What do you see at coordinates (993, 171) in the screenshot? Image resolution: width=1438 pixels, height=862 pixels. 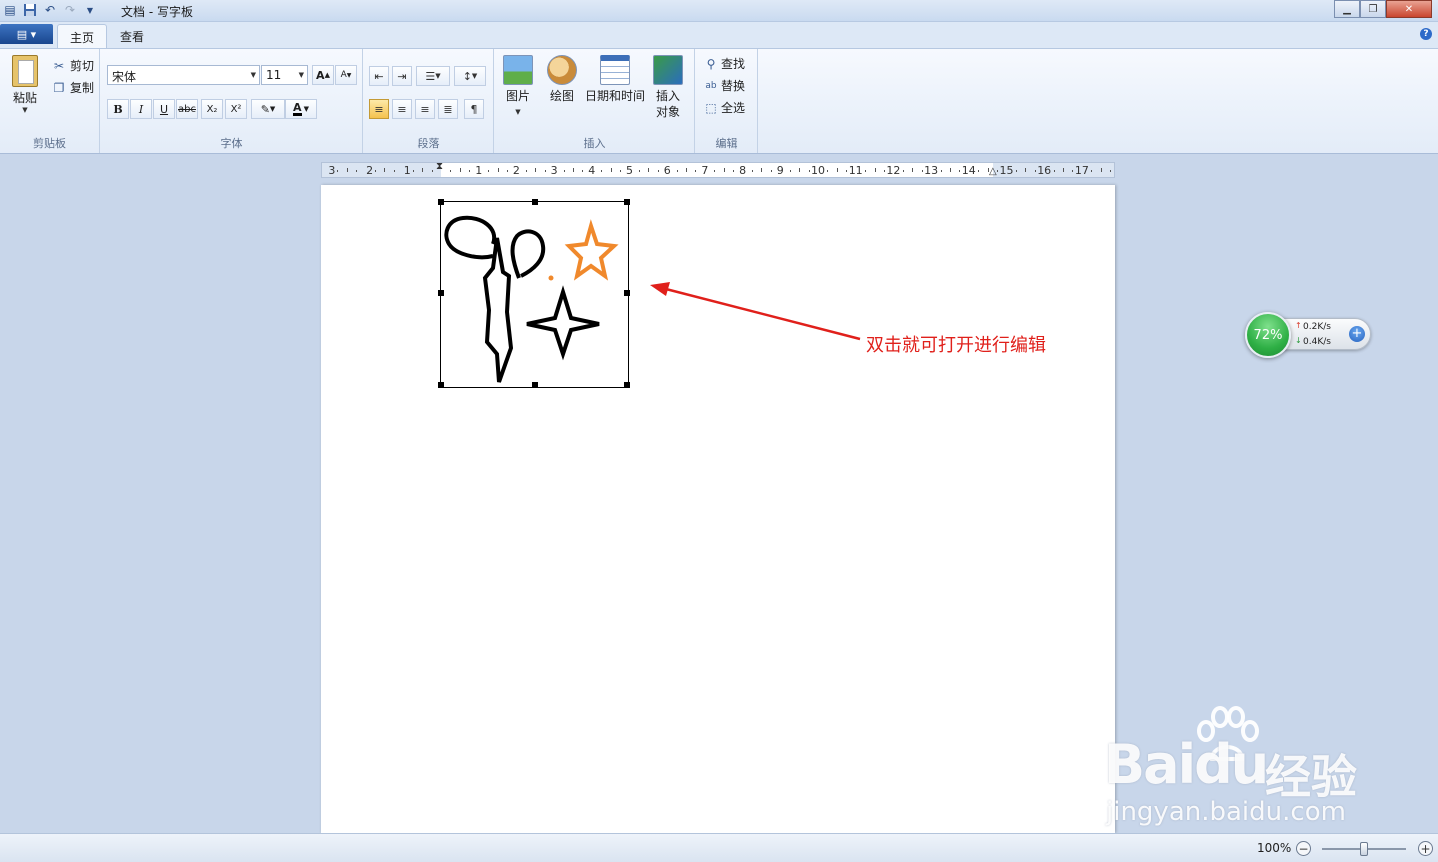 I see `right-indent-marker: △` at bounding box center [993, 171].